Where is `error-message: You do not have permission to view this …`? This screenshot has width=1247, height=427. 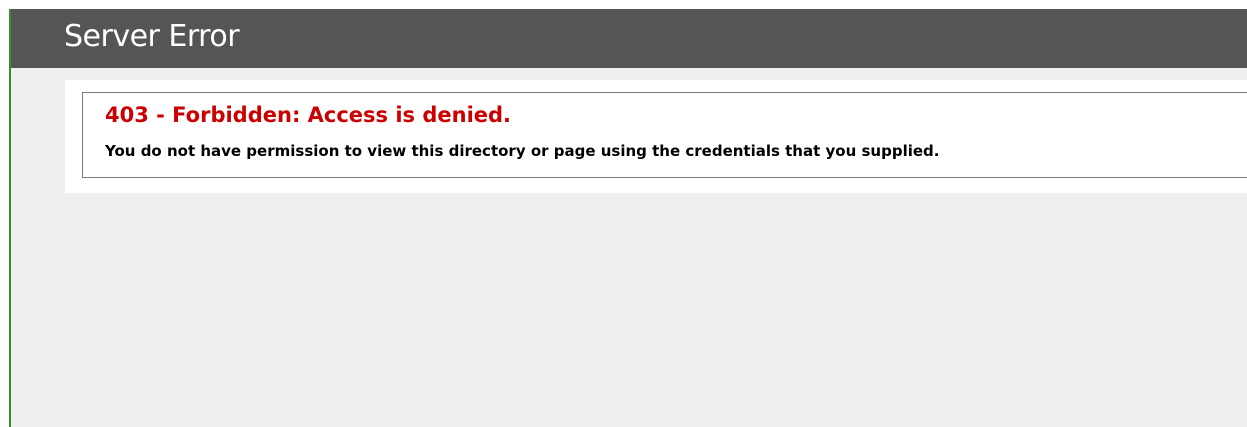
error-message: You do not have permission to view this … is located at coordinates (522, 151).